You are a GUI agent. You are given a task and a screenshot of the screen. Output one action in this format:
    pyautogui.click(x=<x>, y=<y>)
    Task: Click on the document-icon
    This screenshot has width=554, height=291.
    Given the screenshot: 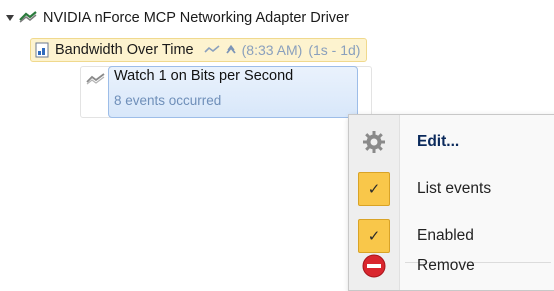 What is the action you would take?
    pyautogui.click(x=42, y=50)
    